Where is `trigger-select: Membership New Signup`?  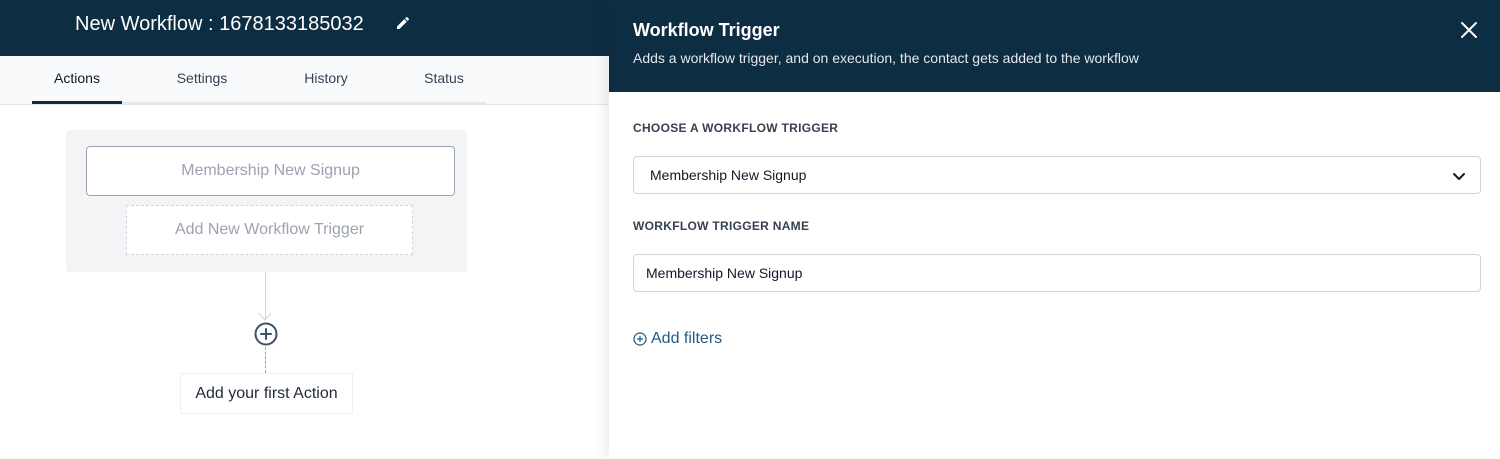
trigger-select: Membership New Signup is located at coordinates (1057, 175).